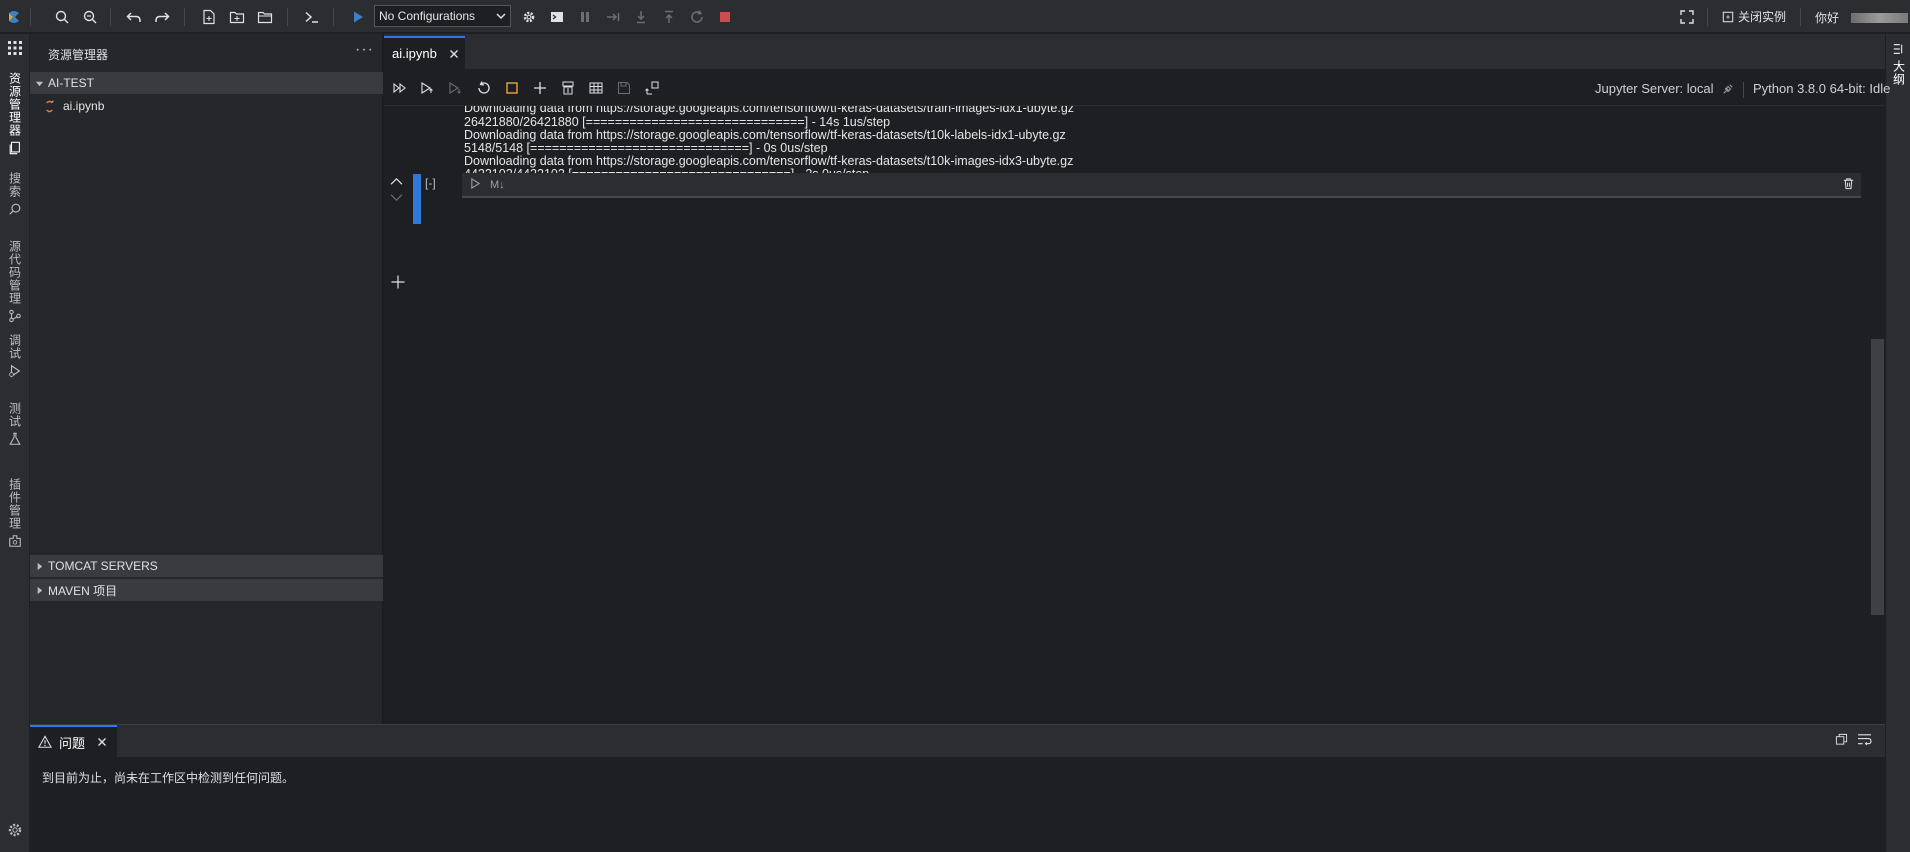  I want to click on jupyter-file-icon, so click(50, 106).